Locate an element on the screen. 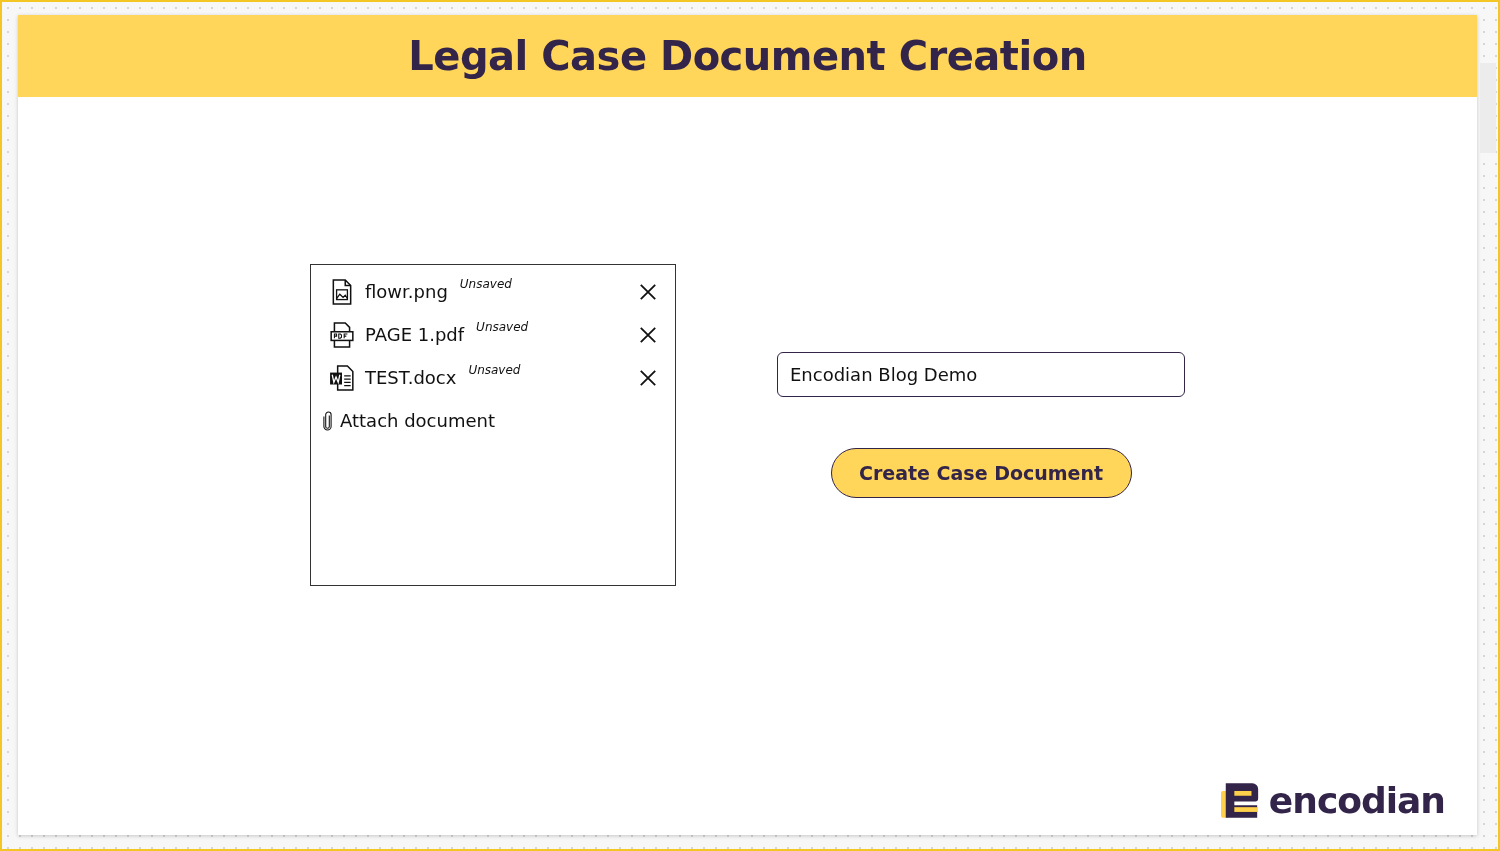 The image size is (1500, 851). file-name: flowr.png is located at coordinates (406, 291).